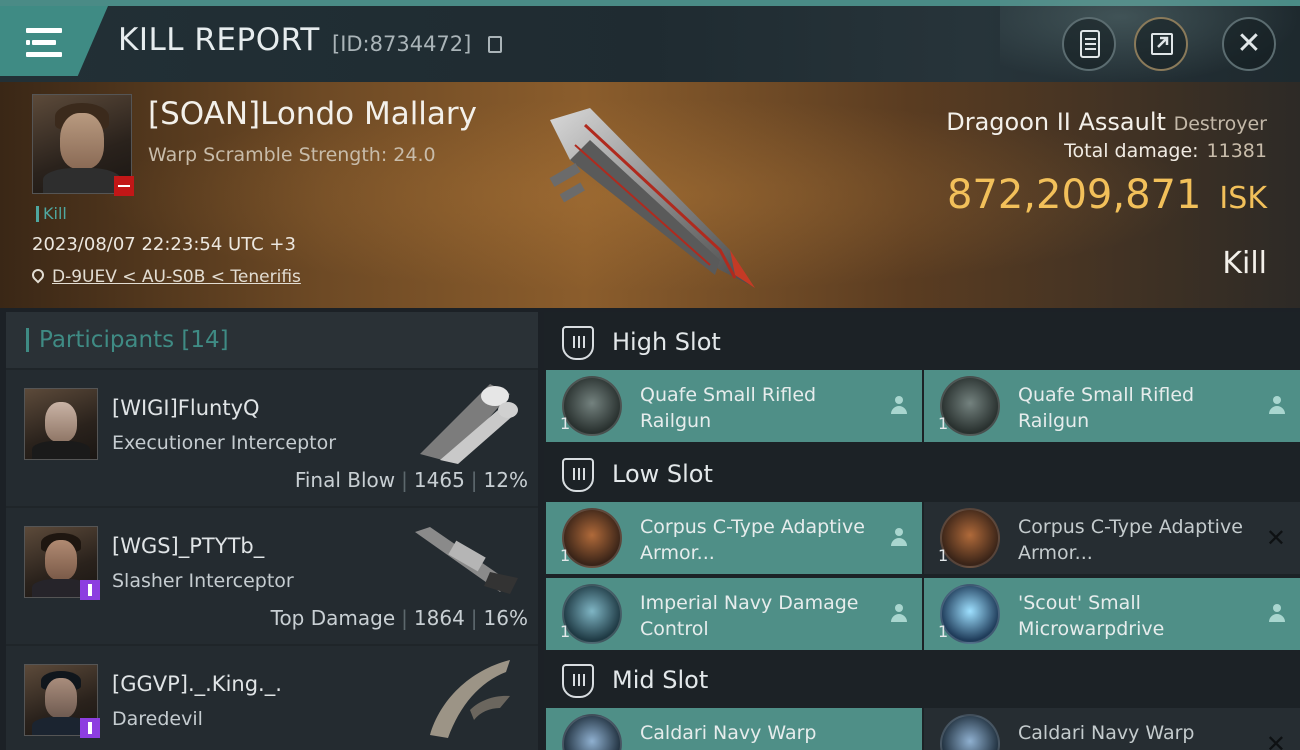 The height and width of the screenshot is (750, 1300). I want to click on kill-tag: Kill, so click(51, 214).